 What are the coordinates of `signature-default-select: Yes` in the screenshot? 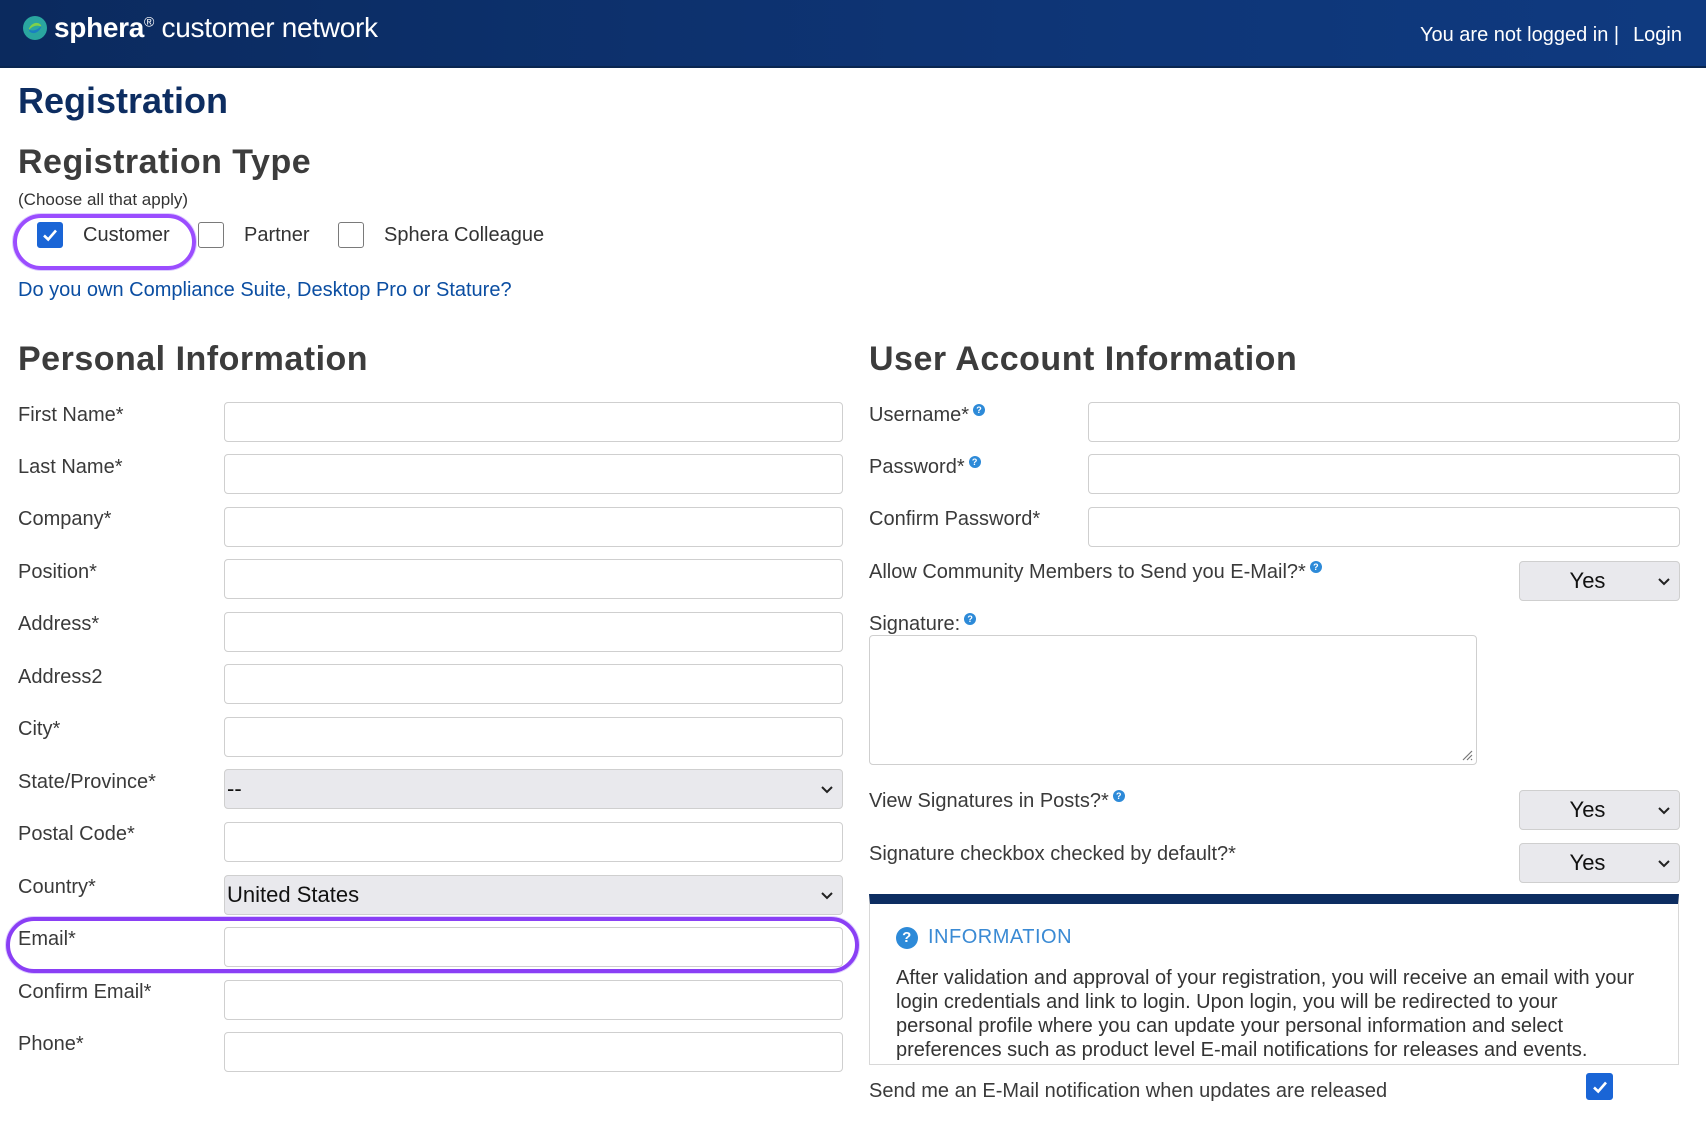 It's located at (1599, 863).